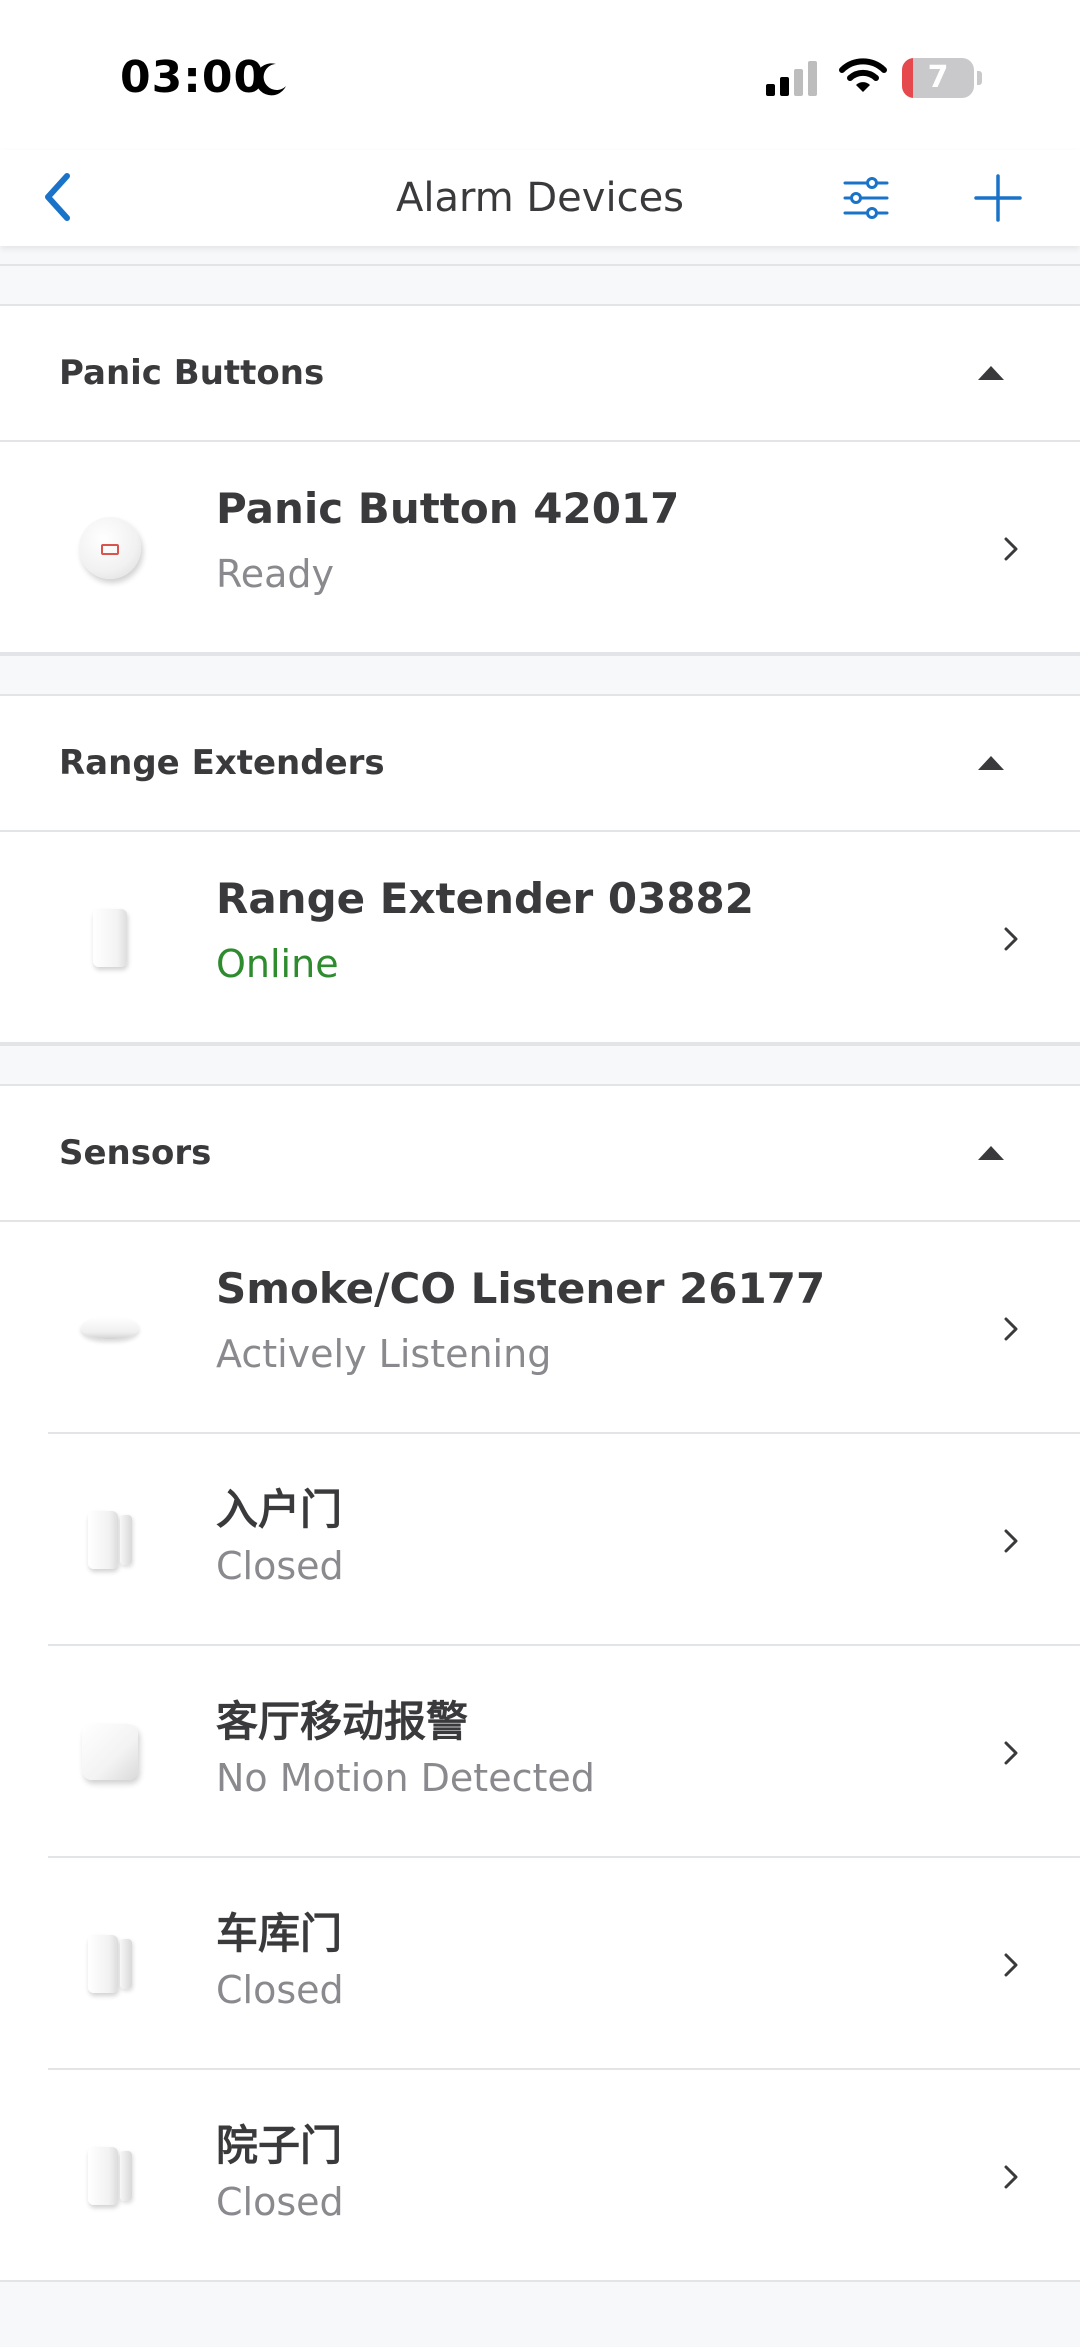 The height and width of the screenshot is (2347, 1080). I want to click on status-bar: 03:00 7, so click(540, 75).